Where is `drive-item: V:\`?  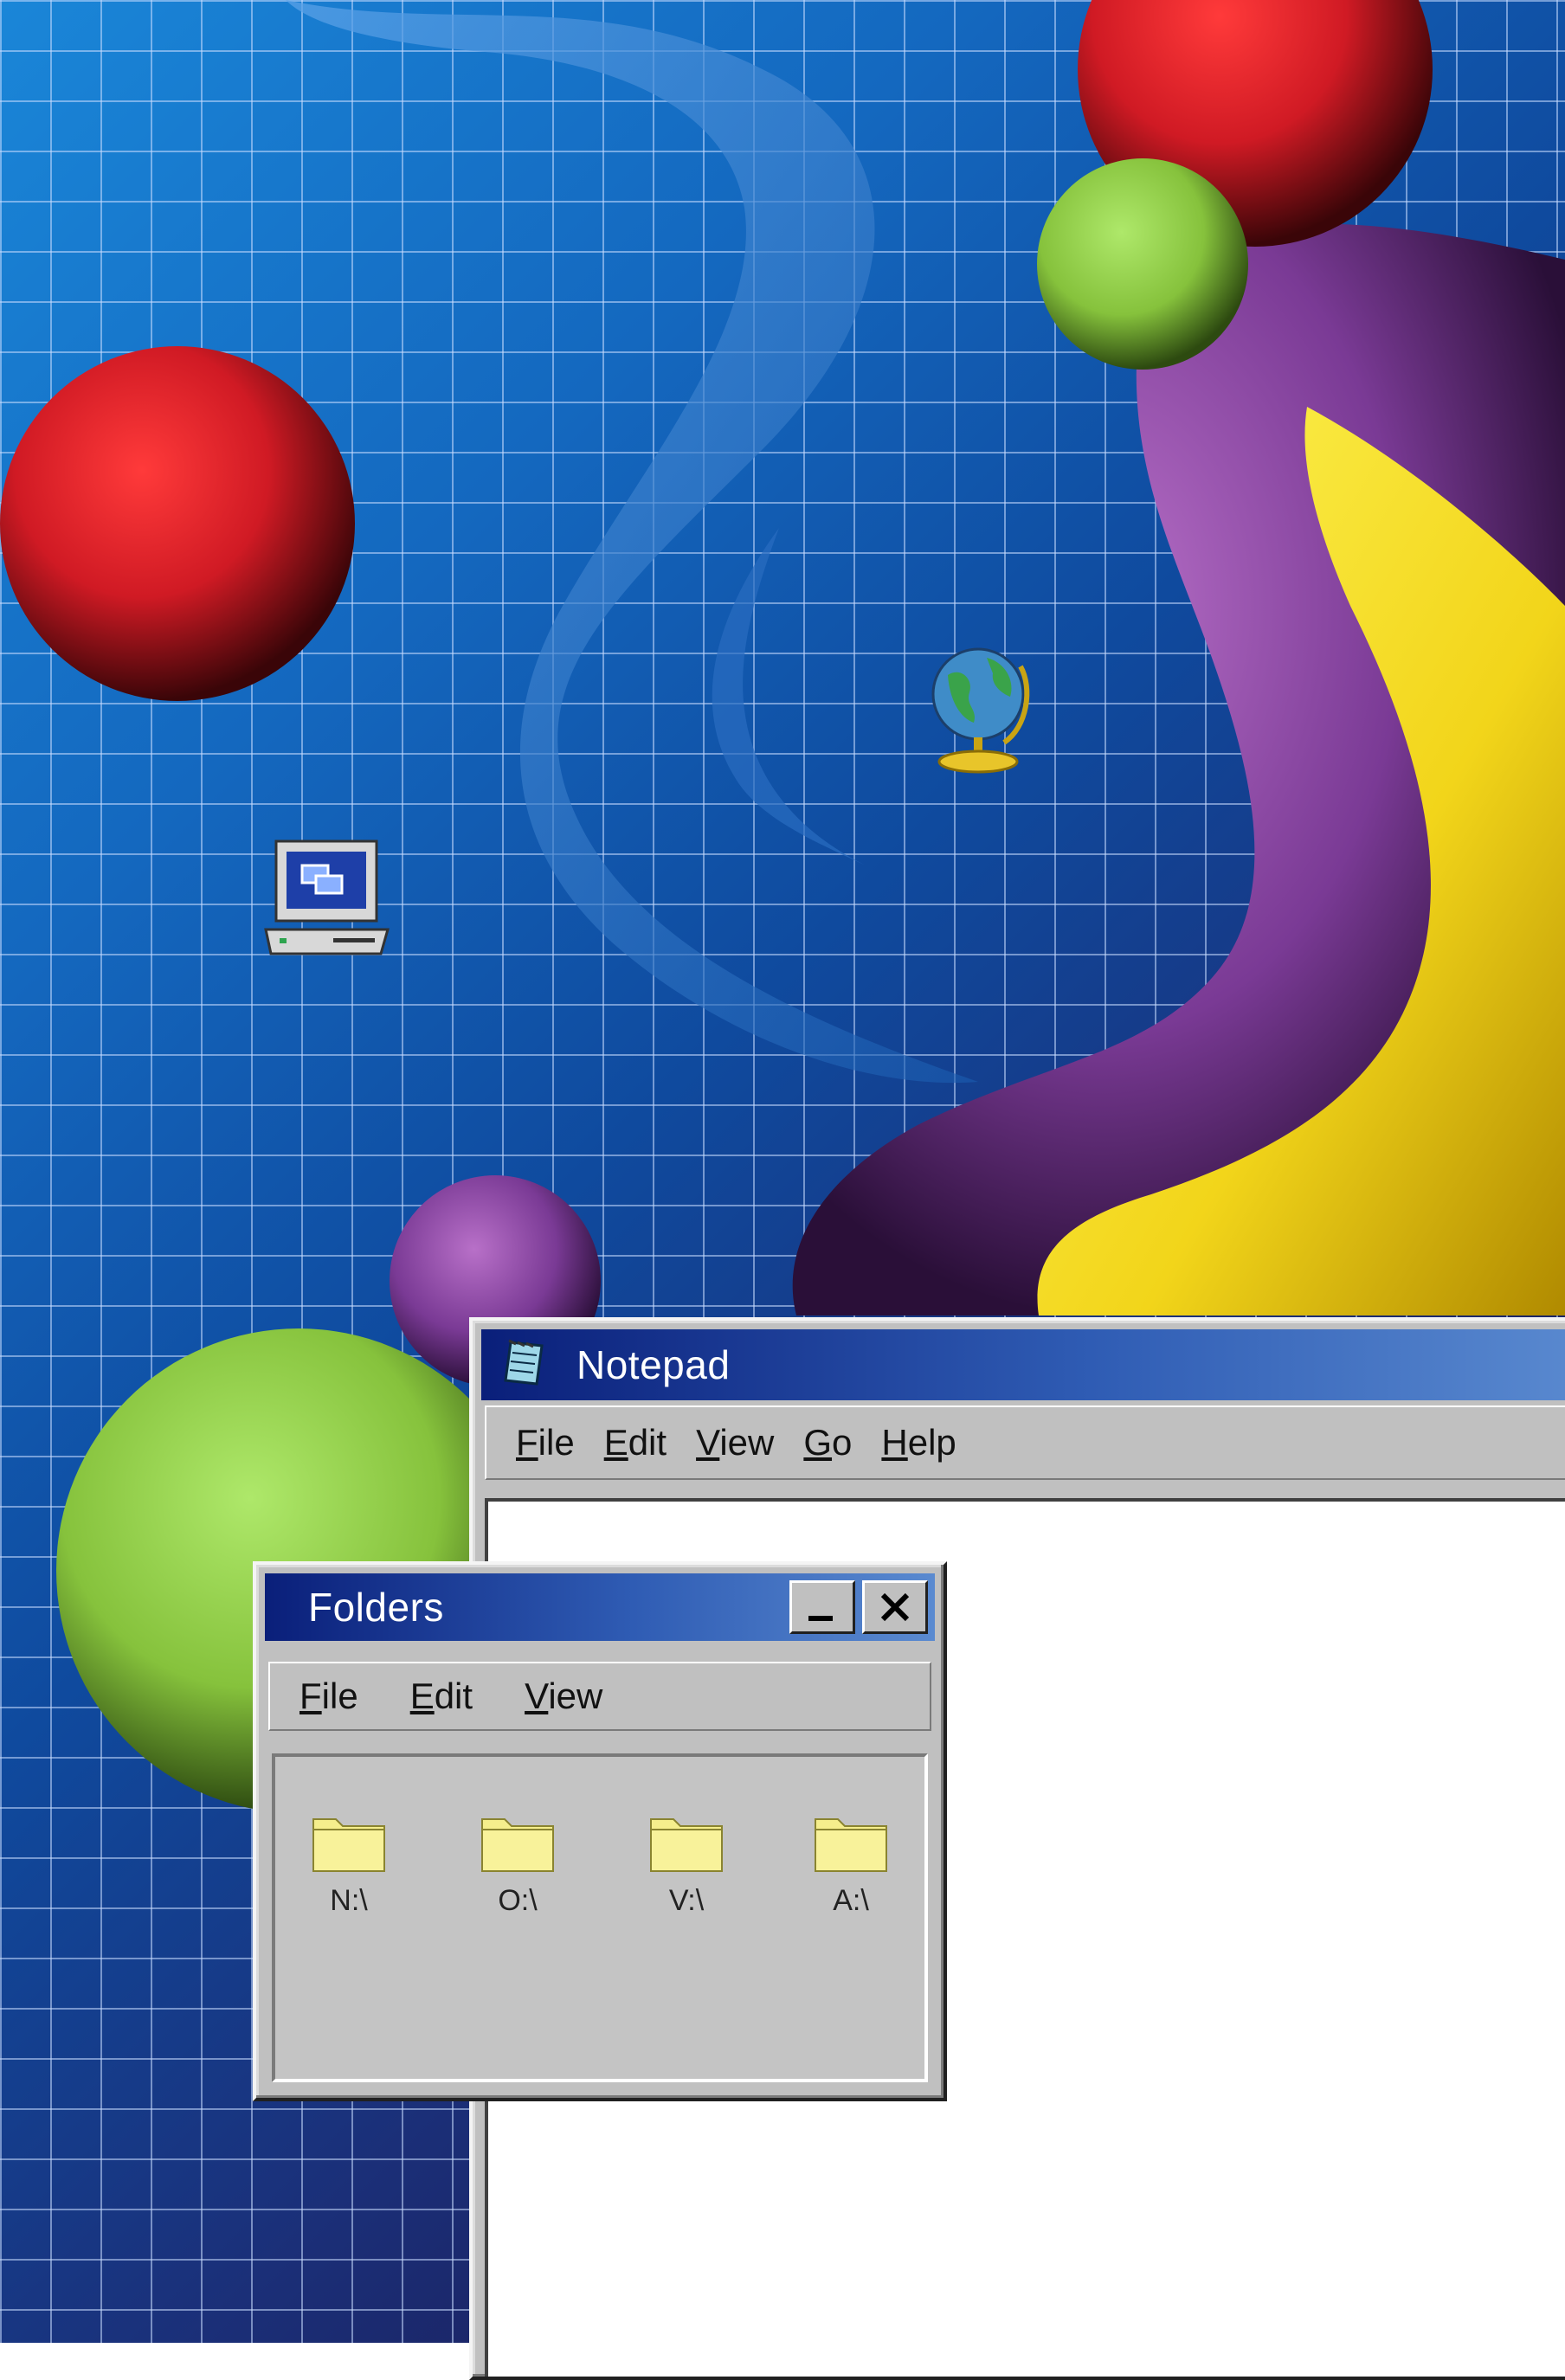
drive-item: V:\ is located at coordinates (686, 1864).